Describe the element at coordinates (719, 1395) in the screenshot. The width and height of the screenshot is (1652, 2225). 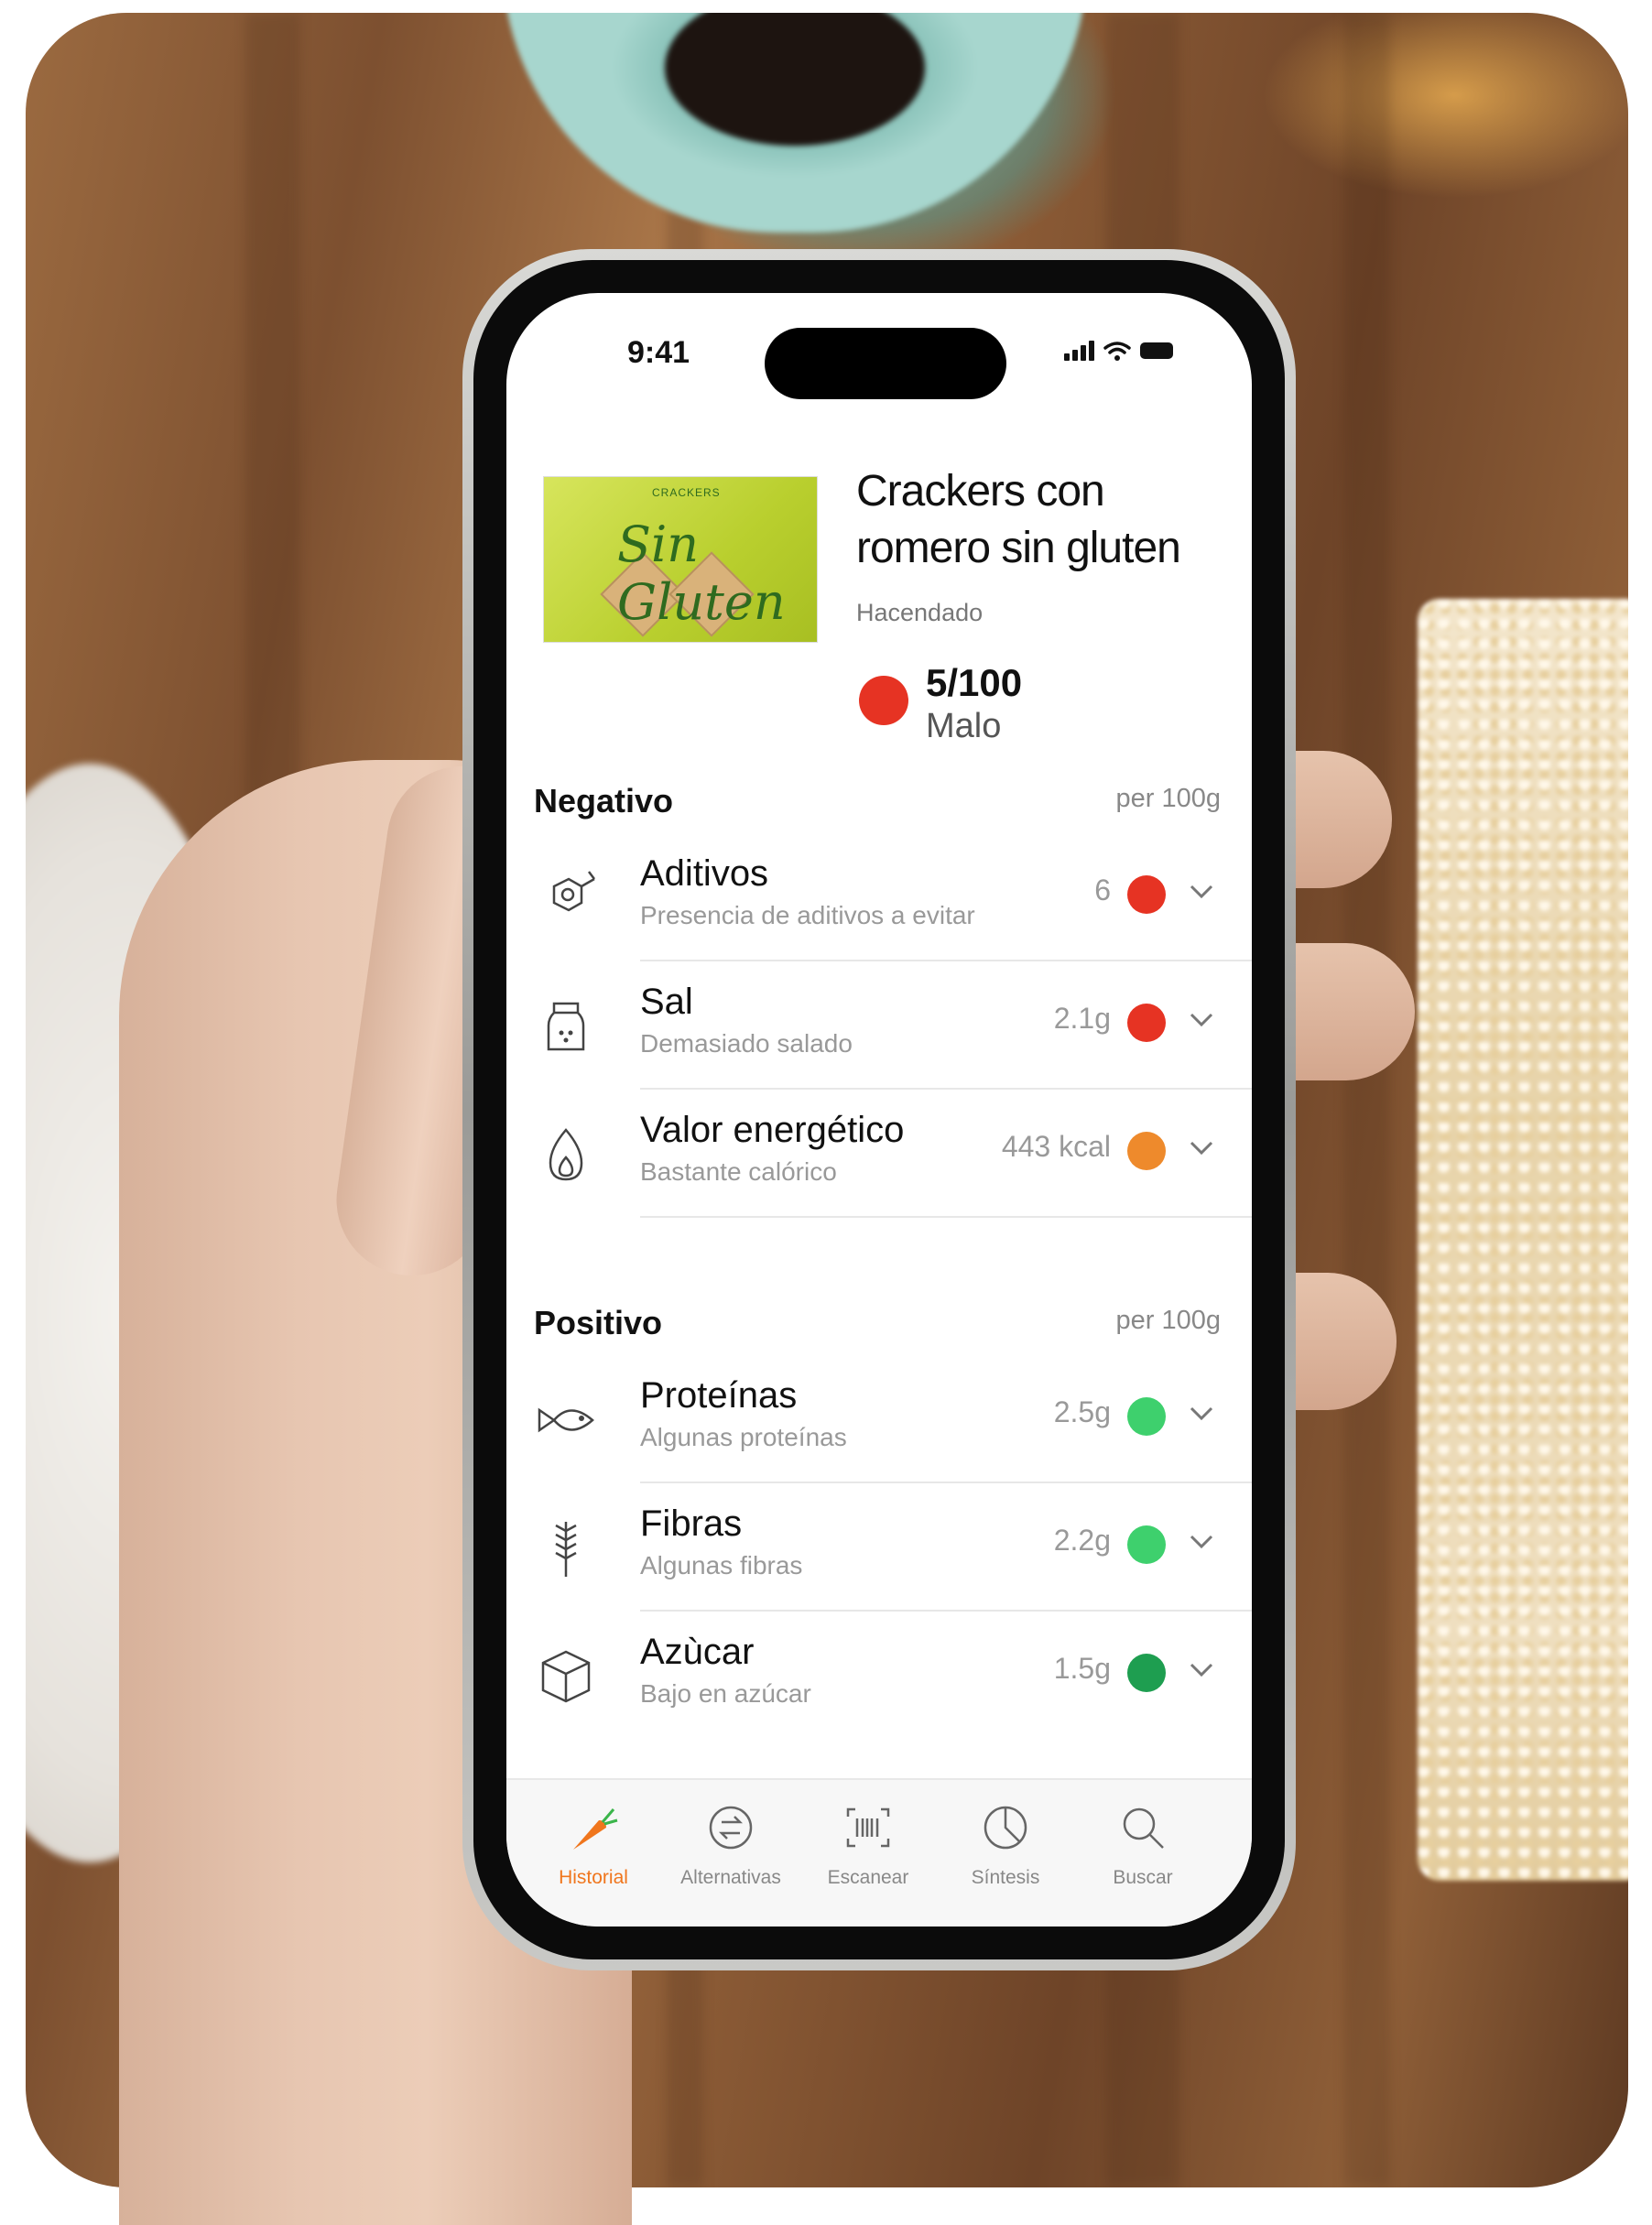
I see `nutrient-name: Proteínas` at that location.